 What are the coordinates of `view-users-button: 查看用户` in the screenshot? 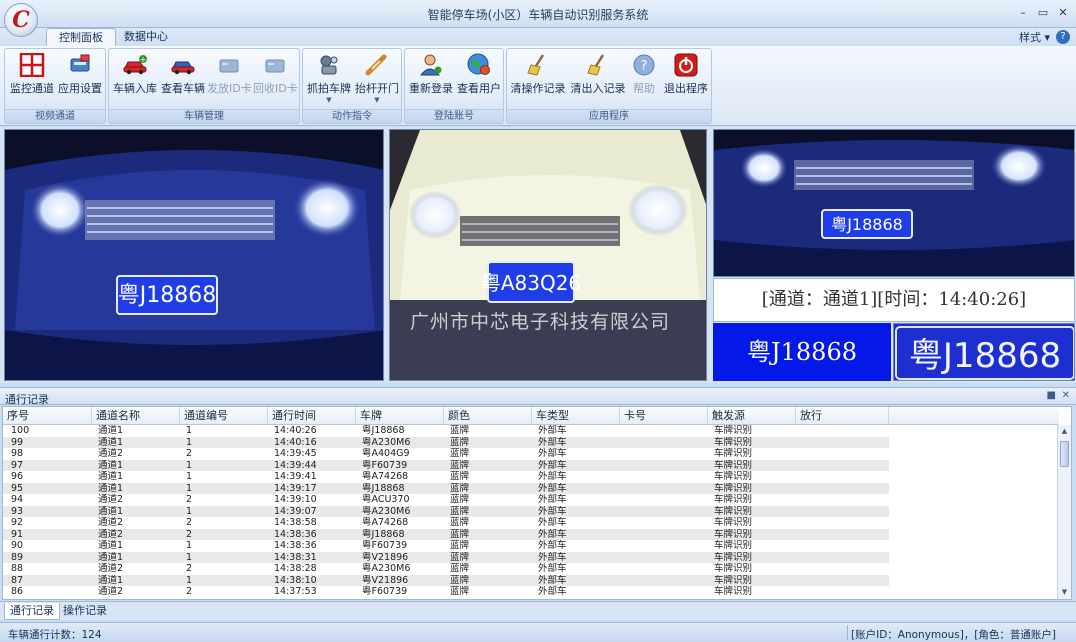 It's located at (479, 77).